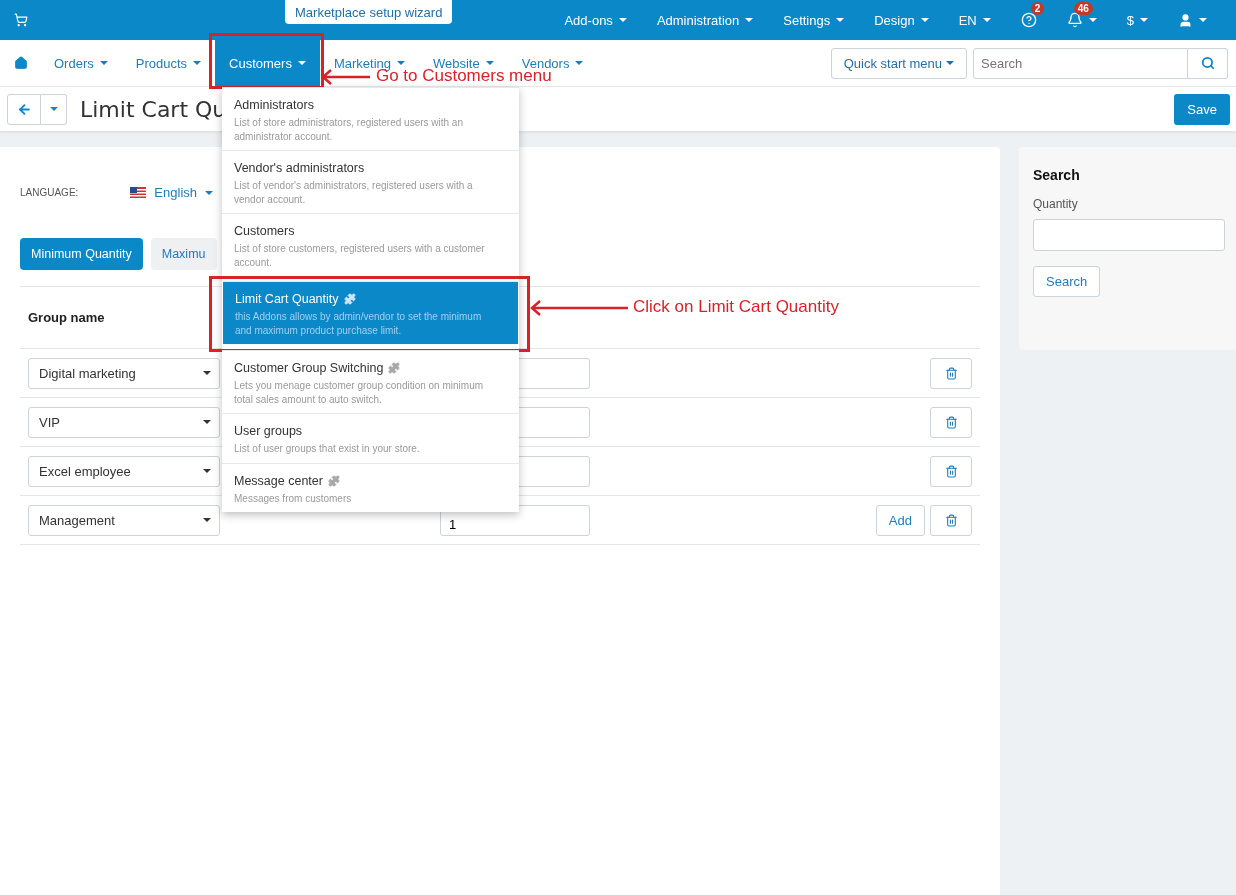 The image size is (1236, 895). What do you see at coordinates (1055, 204) in the screenshot?
I see `field-label: Quantity` at bounding box center [1055, 204].